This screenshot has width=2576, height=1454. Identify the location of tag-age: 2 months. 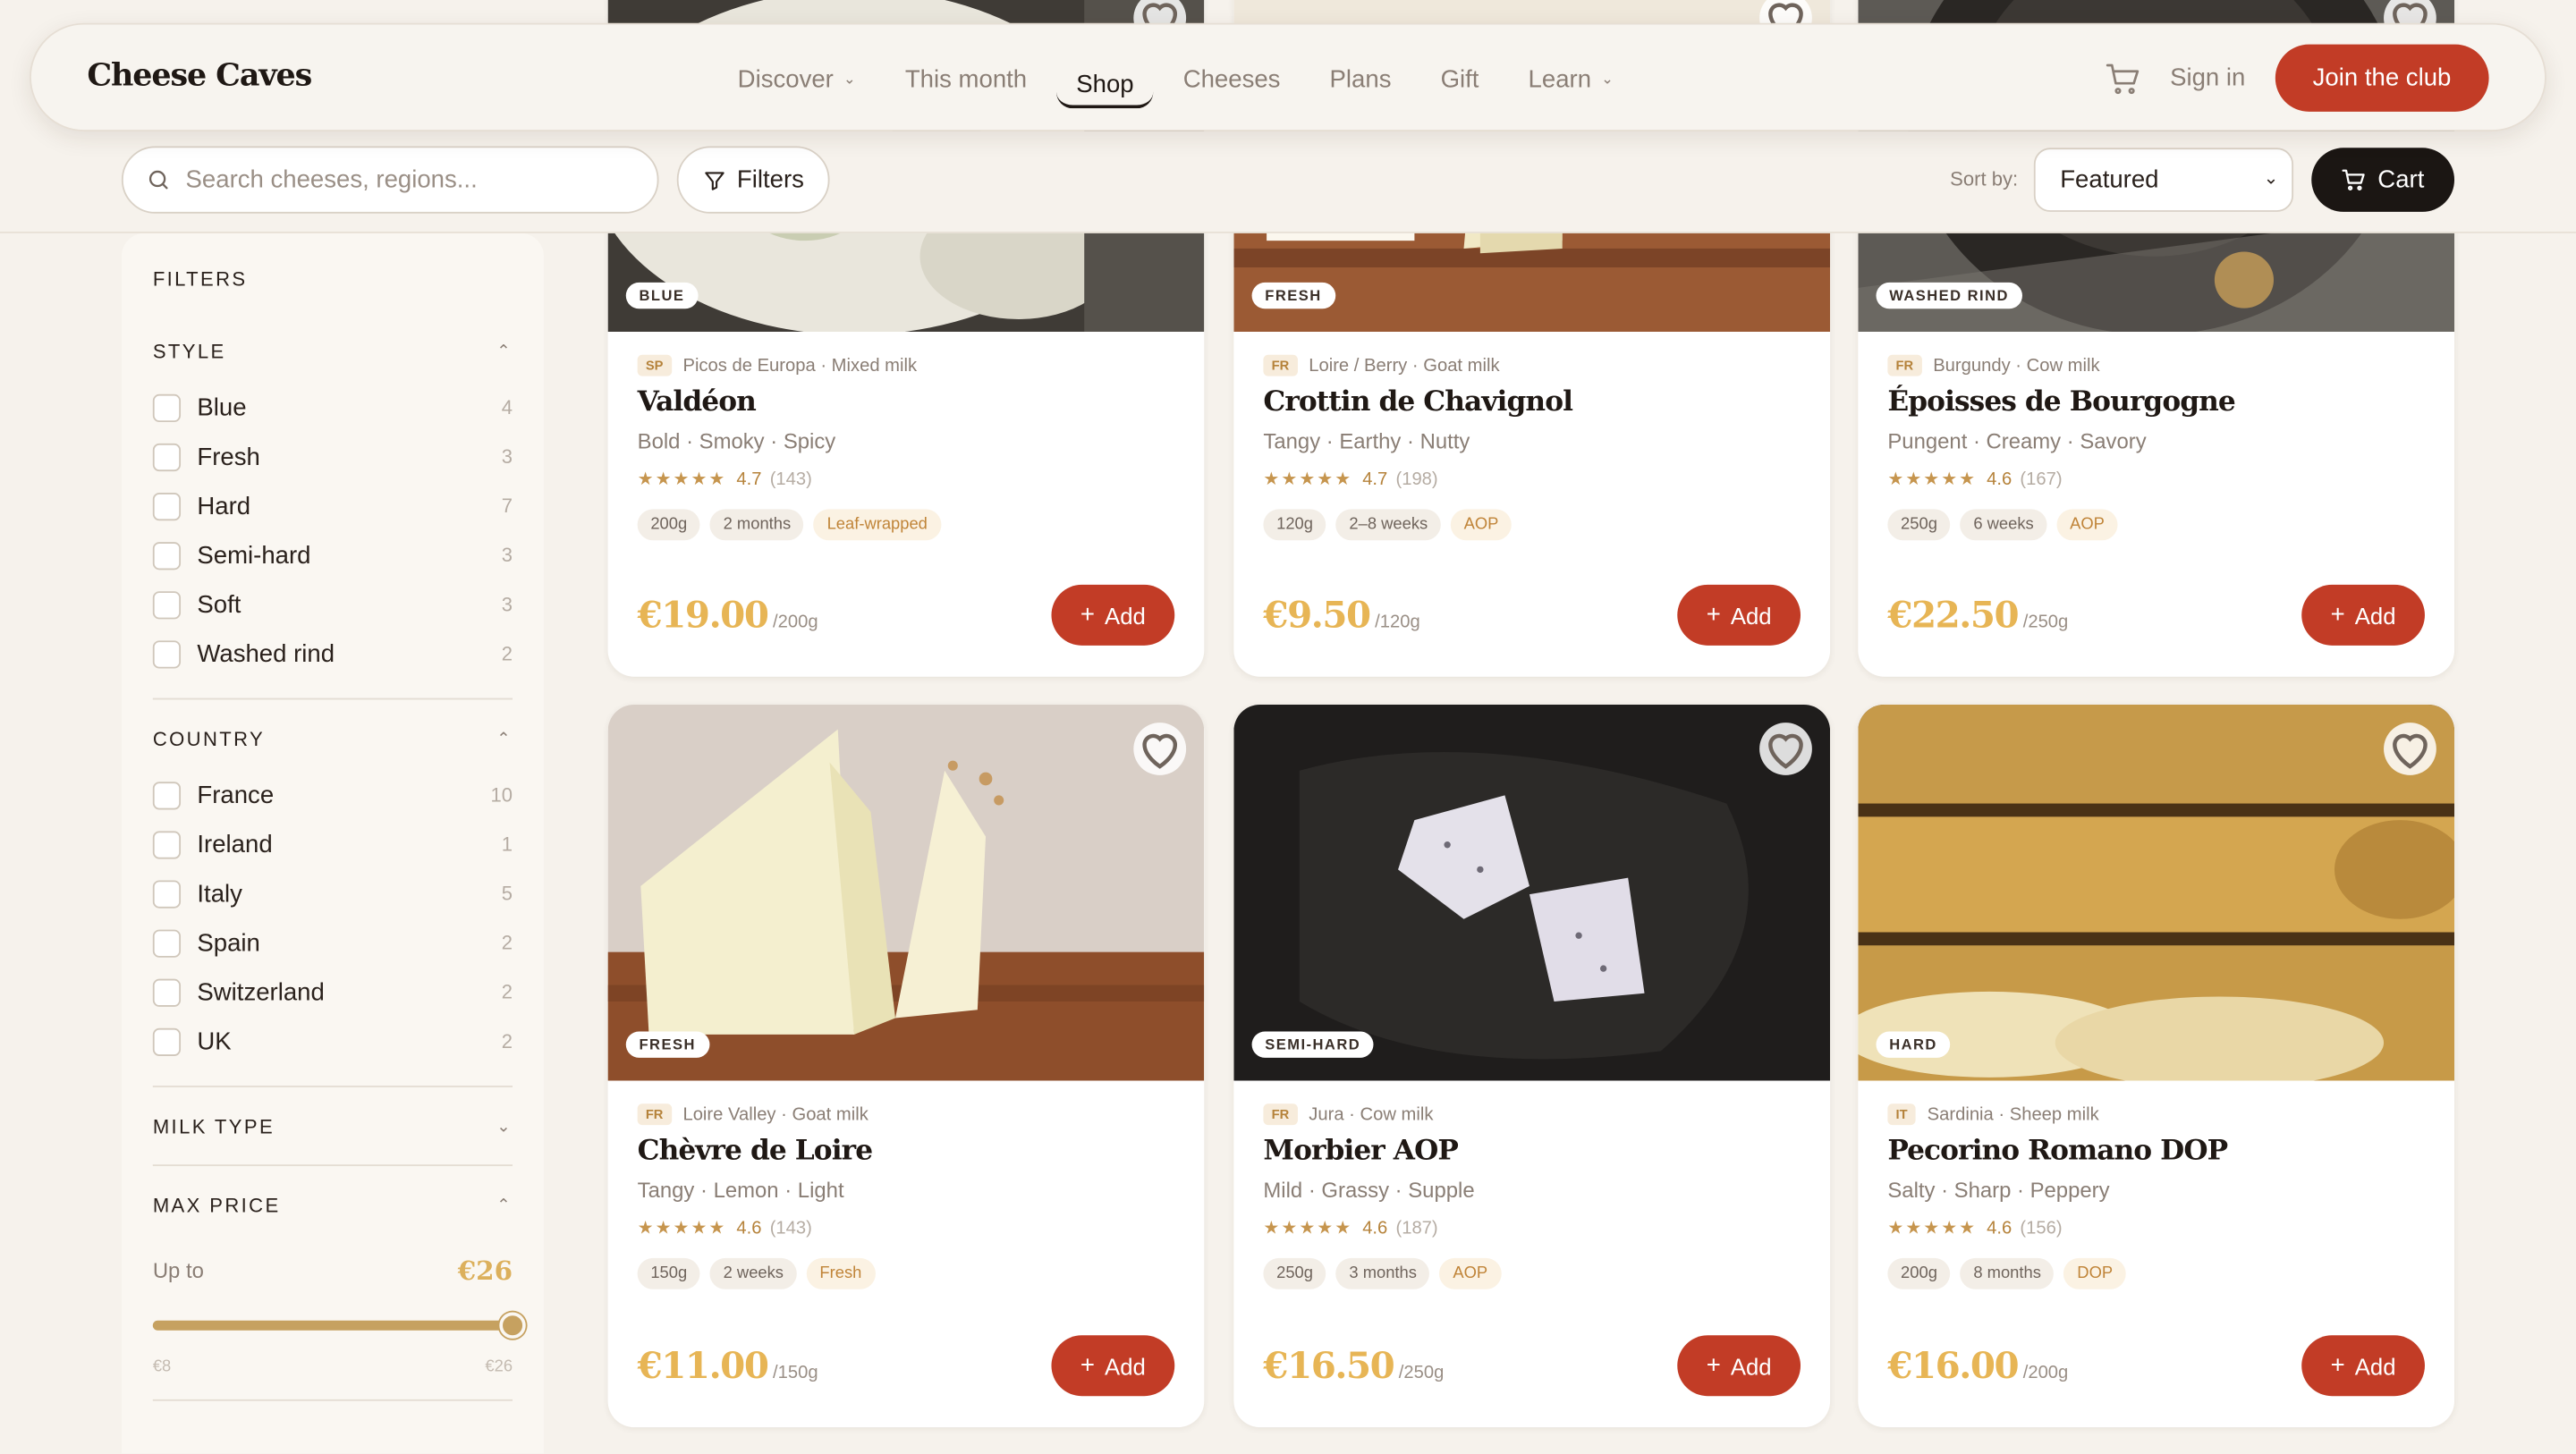
(756, 525).